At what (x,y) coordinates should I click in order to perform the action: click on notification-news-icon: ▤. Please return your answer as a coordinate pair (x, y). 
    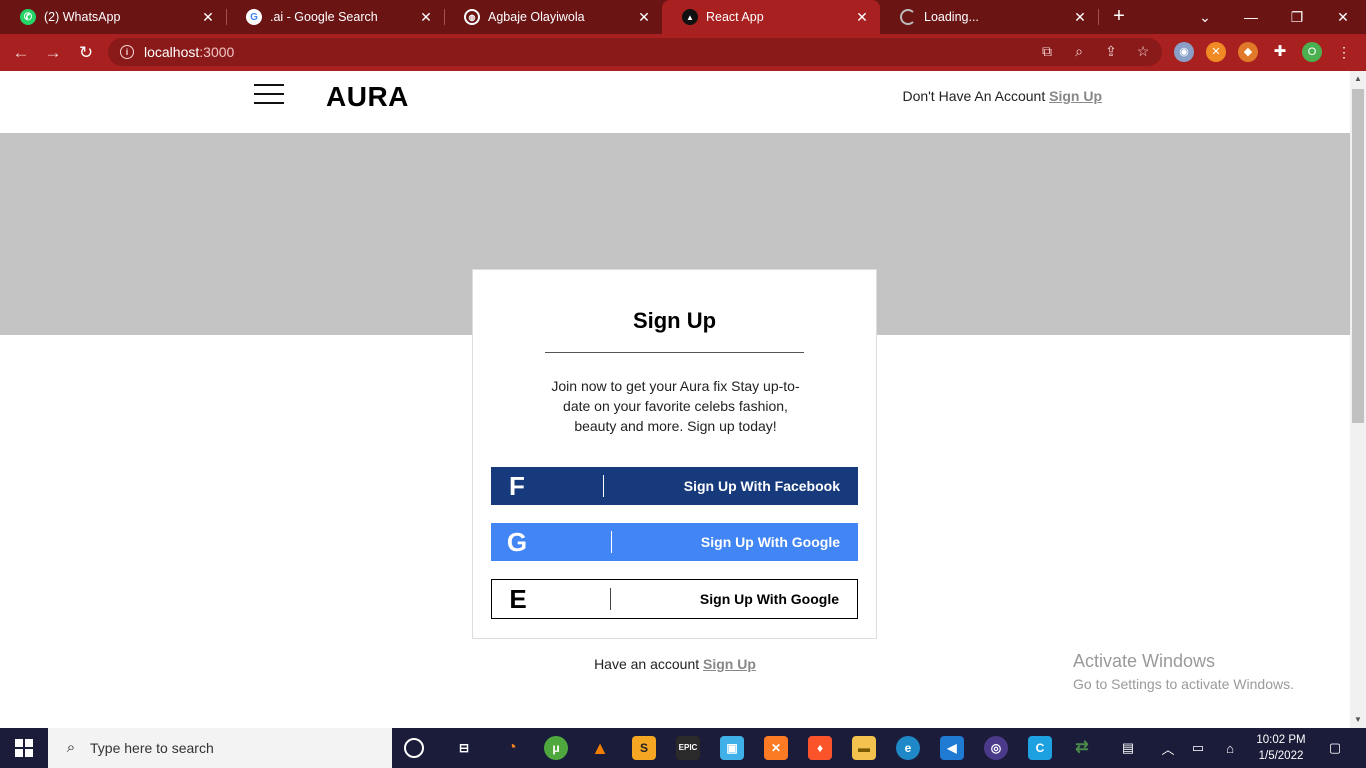
    Looking at the image, I should click on (1128, 748).